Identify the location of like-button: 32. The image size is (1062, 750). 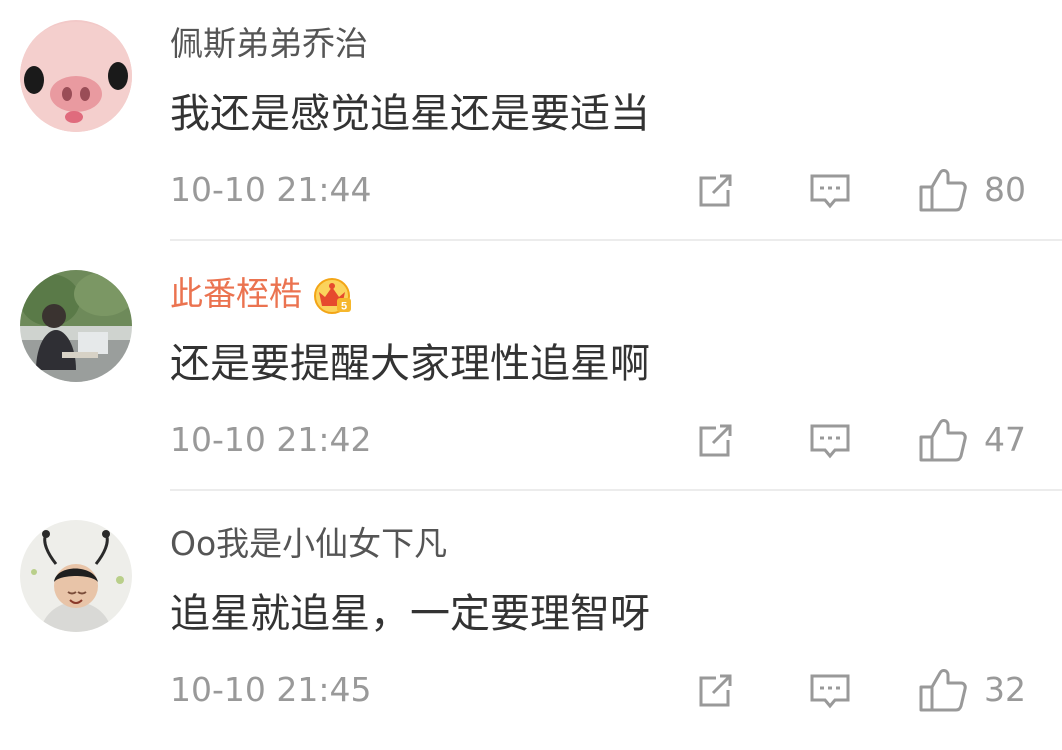
(972, 690).